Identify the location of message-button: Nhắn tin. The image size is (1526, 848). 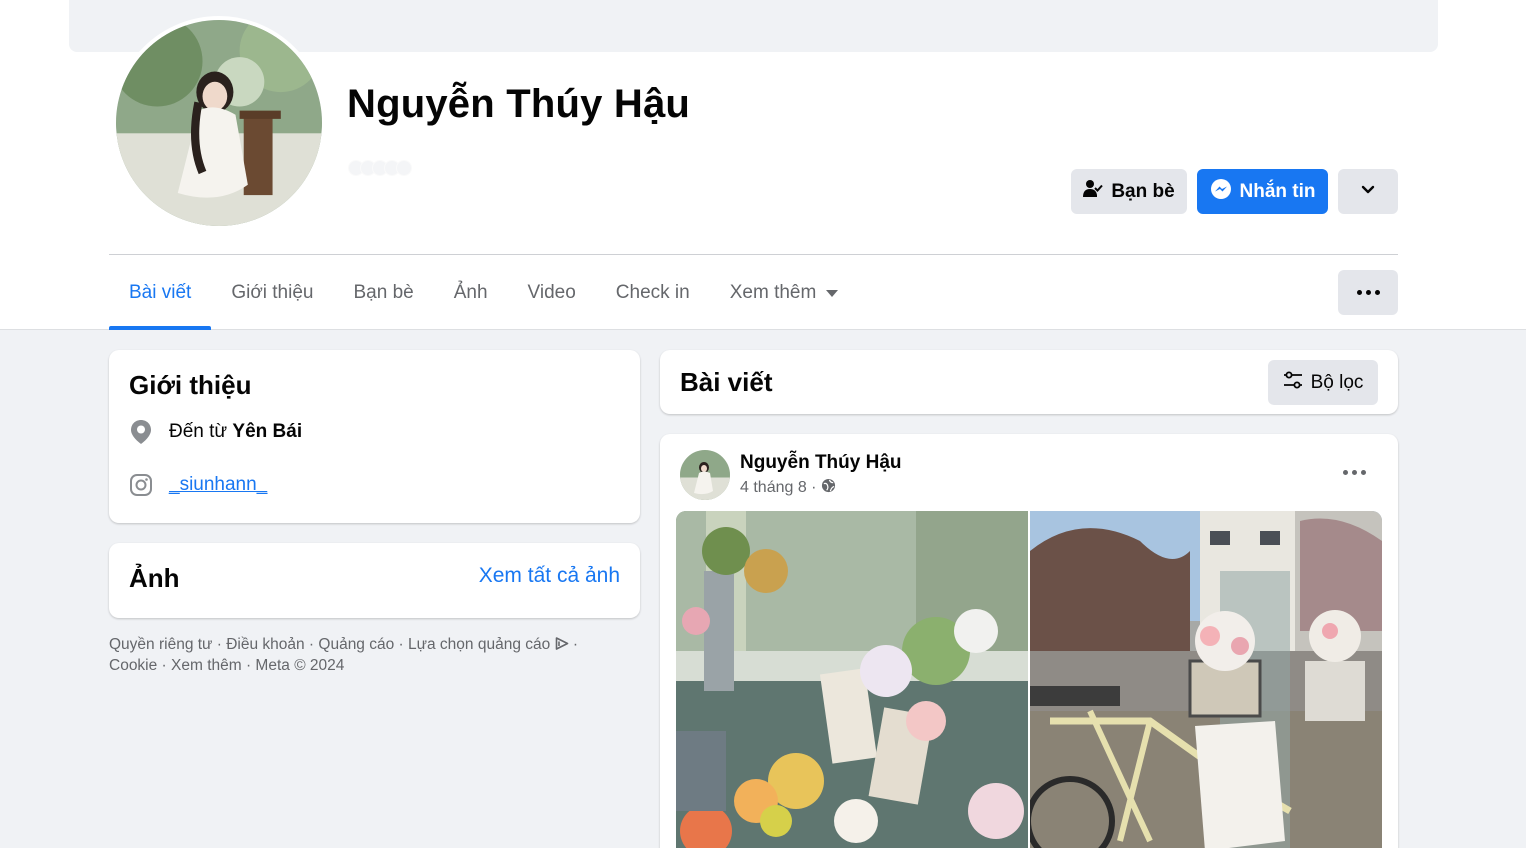
(1262, 191).